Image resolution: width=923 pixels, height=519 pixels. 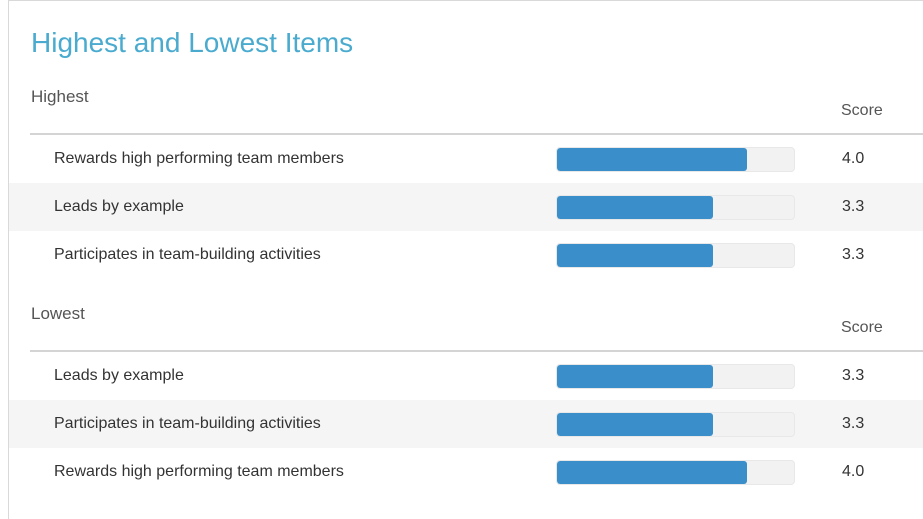 I want to click on page-title: Highest and Lowest Items, so click(x=192, y=42).